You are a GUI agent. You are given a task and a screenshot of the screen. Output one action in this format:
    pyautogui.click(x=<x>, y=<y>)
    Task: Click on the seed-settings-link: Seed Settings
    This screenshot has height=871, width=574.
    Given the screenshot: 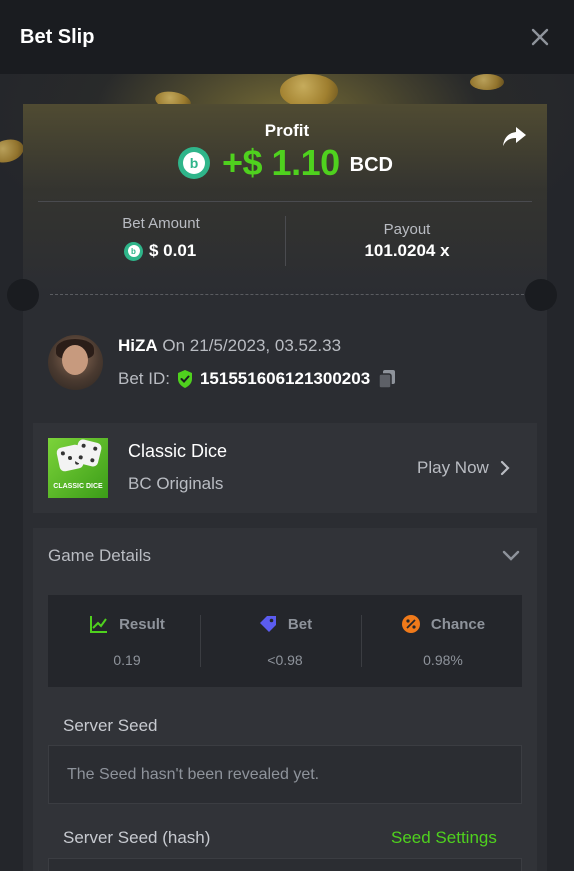 What is the action you would take?
    pyautogui.click(x=444, y=838)
    